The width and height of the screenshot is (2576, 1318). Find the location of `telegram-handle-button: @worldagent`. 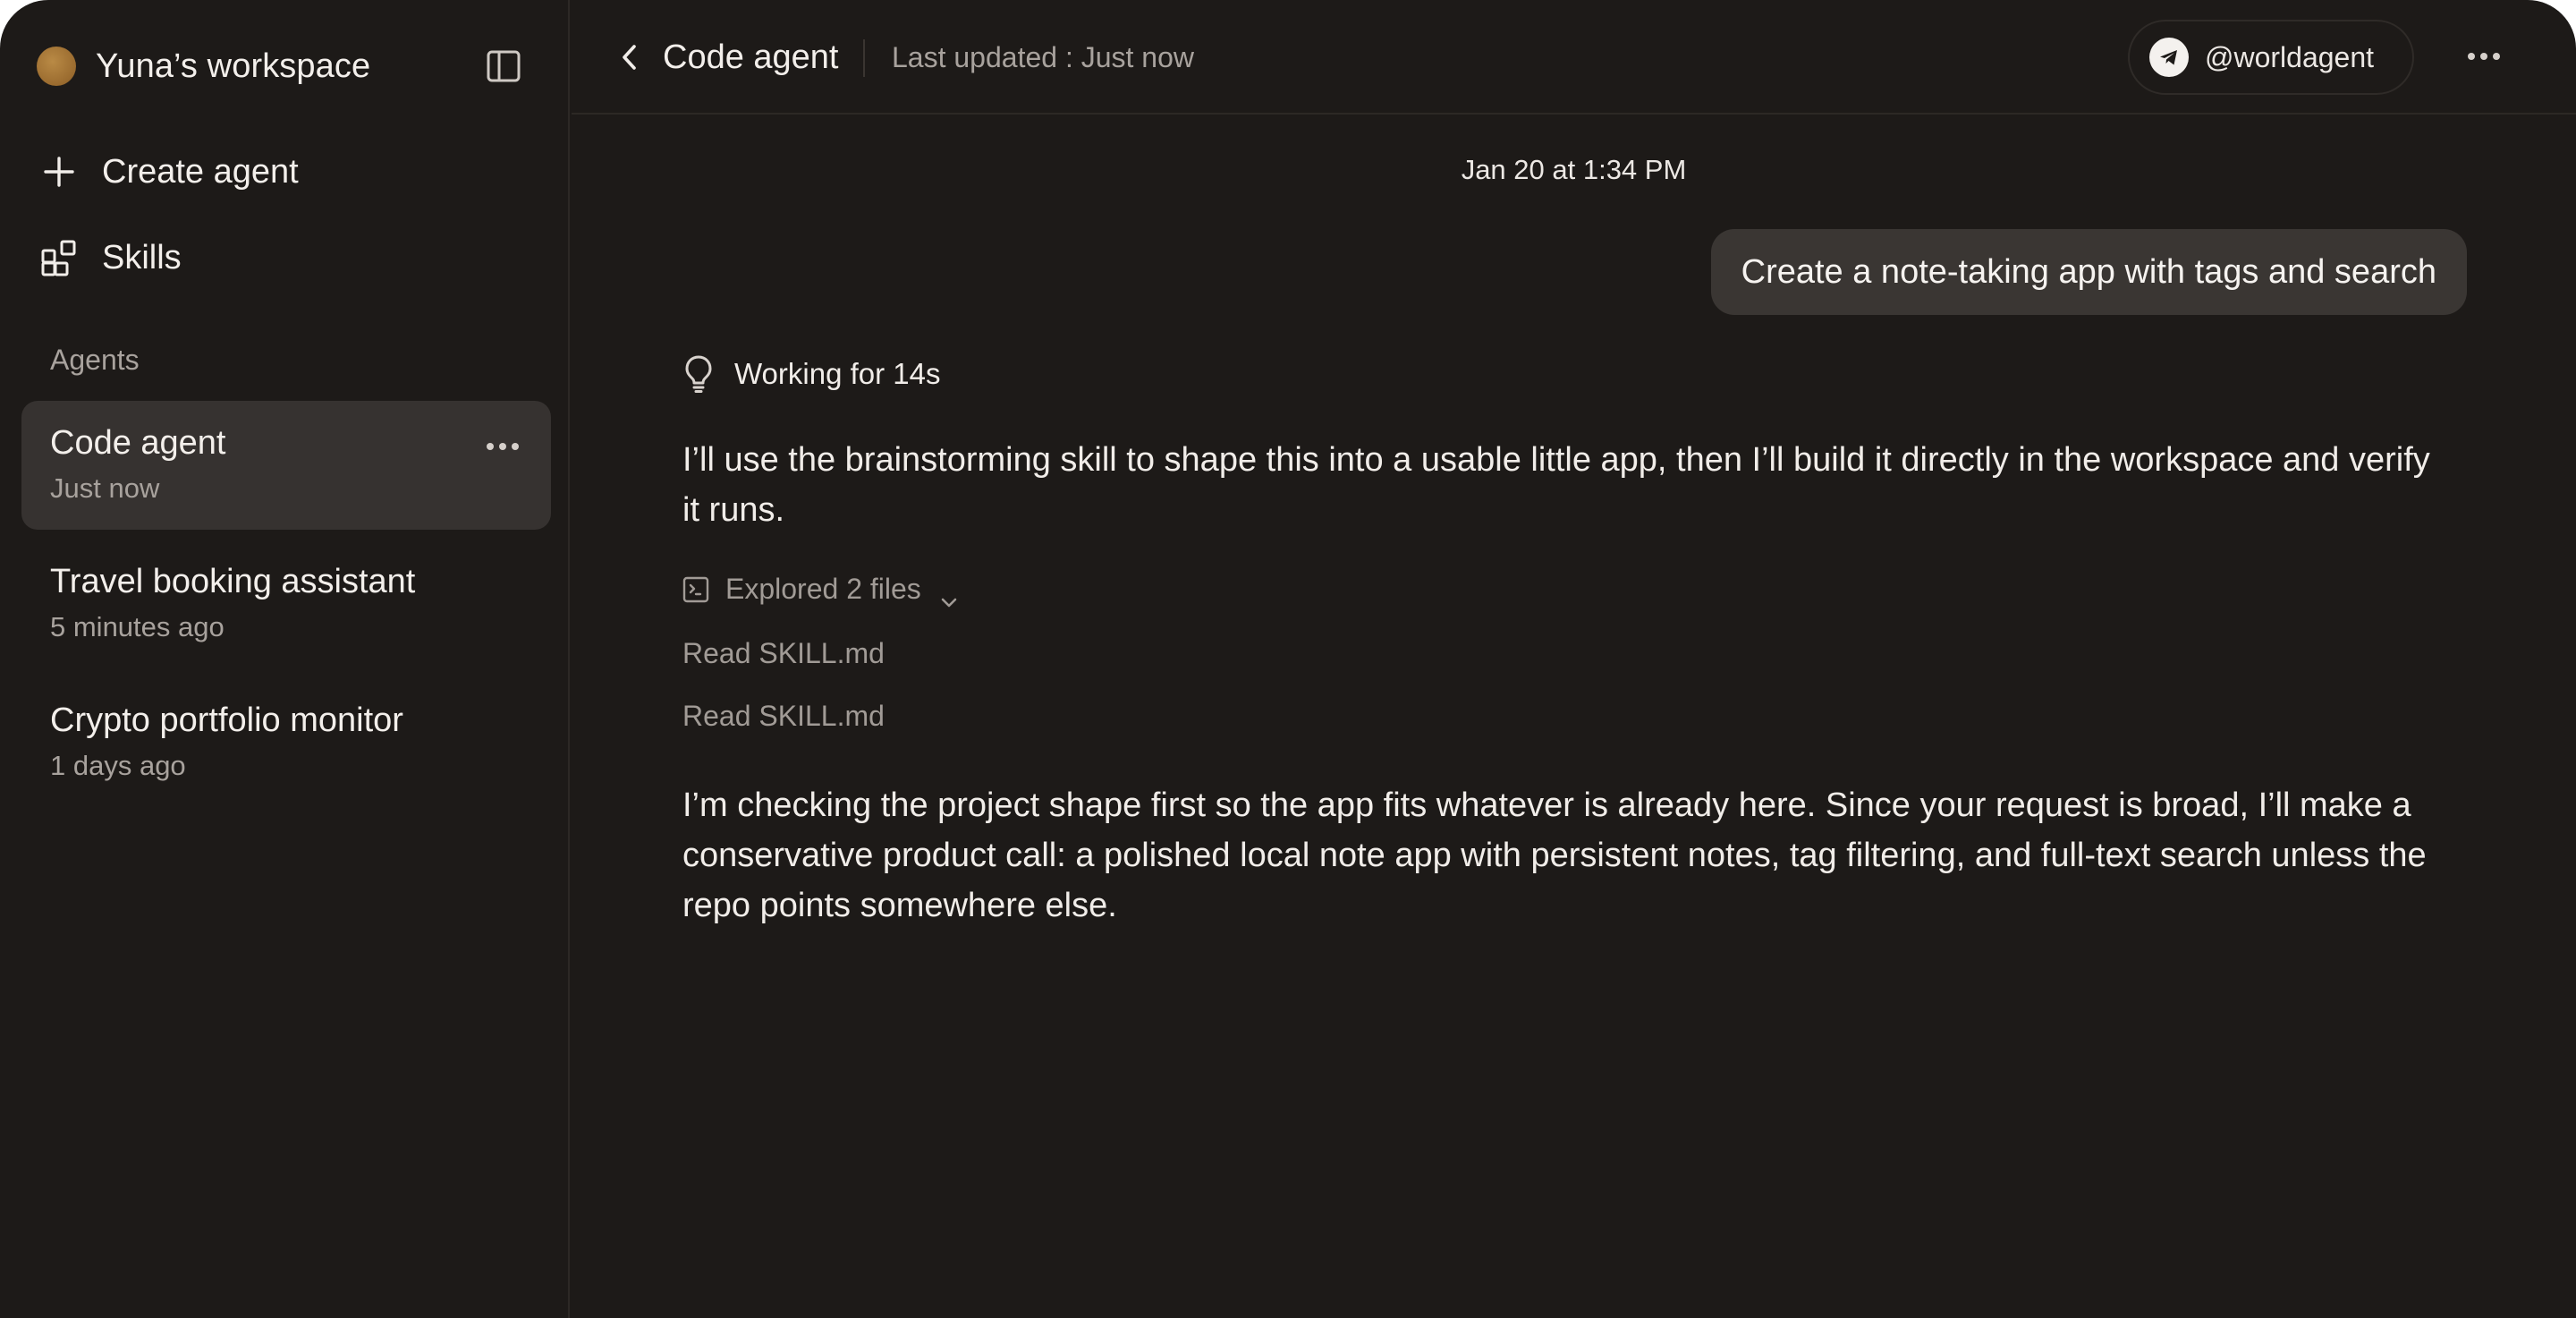

telegram-handle-button: @worldagent is located at coordinates (2271, 57).